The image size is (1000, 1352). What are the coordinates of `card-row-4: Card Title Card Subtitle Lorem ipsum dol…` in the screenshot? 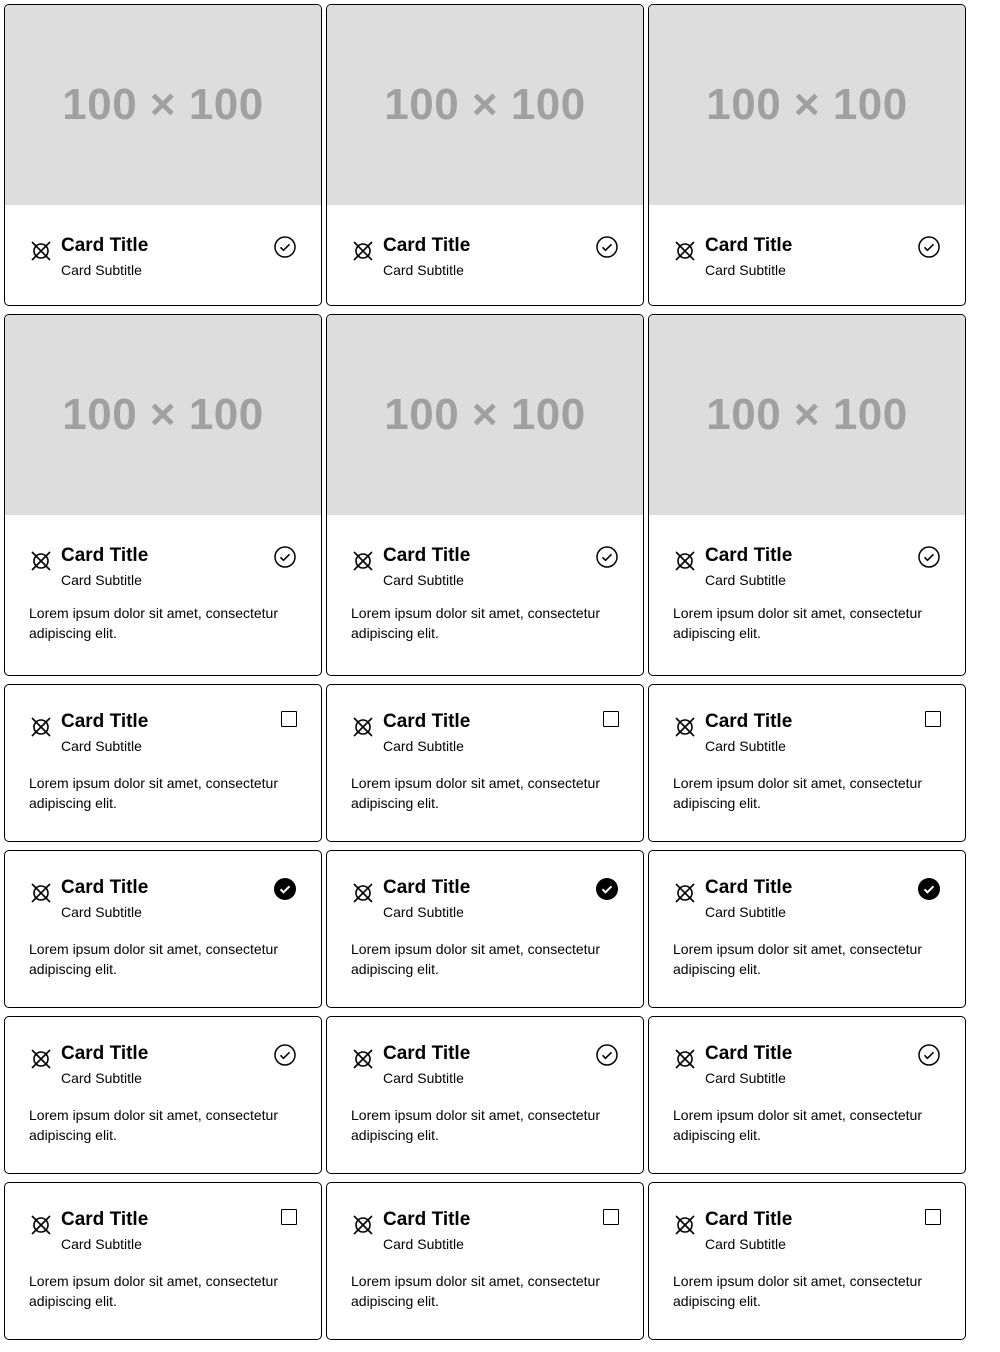 It's located at (488, 929).